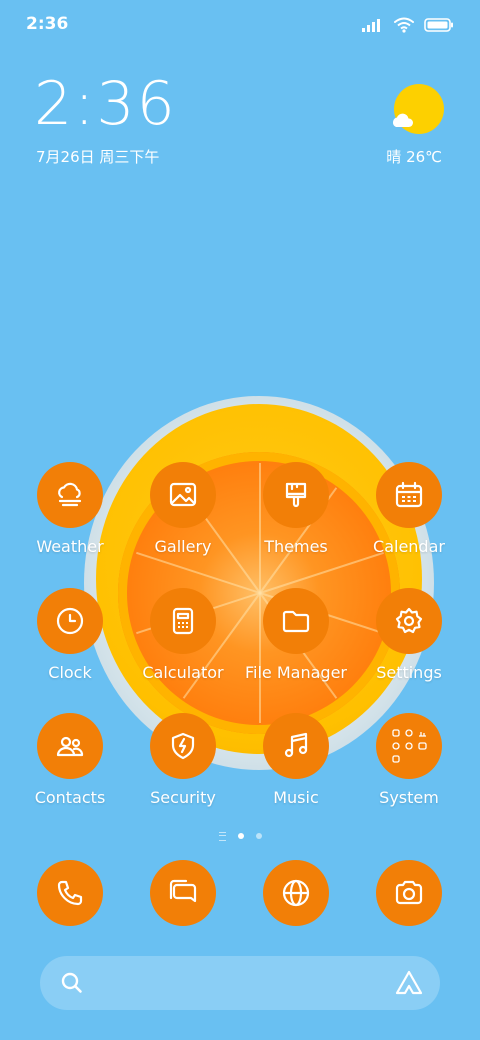 This screenshot has height=1040, width=480. What do you see at coordinates (296, 746) in the screenshot?
I see `music-note-icon` at bounding box center [296, 746].